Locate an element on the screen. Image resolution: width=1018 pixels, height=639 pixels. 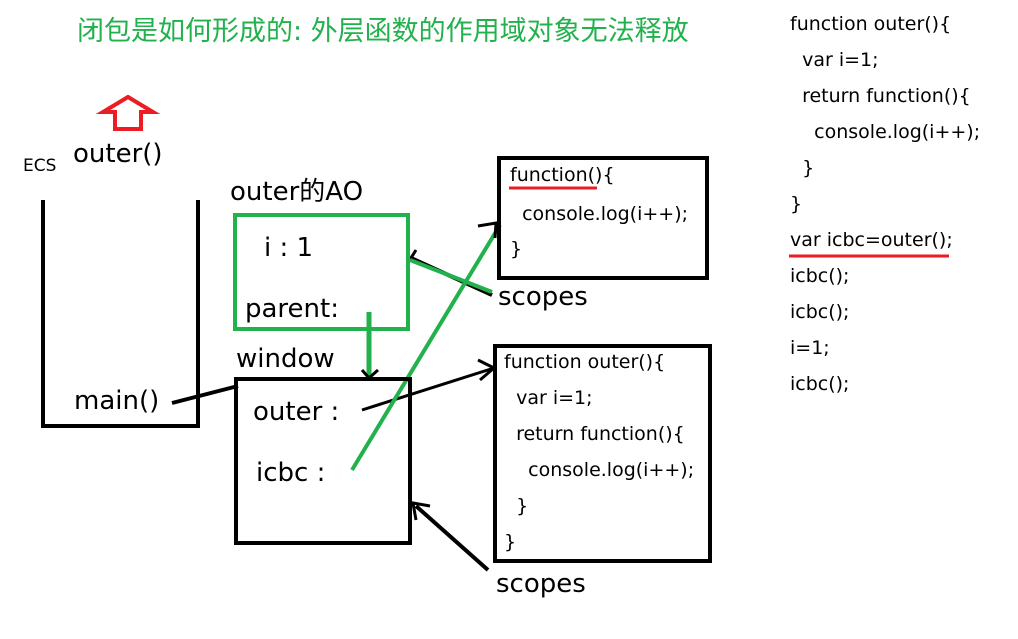
ao-parent: parent: is located at coordinates (292, 309).